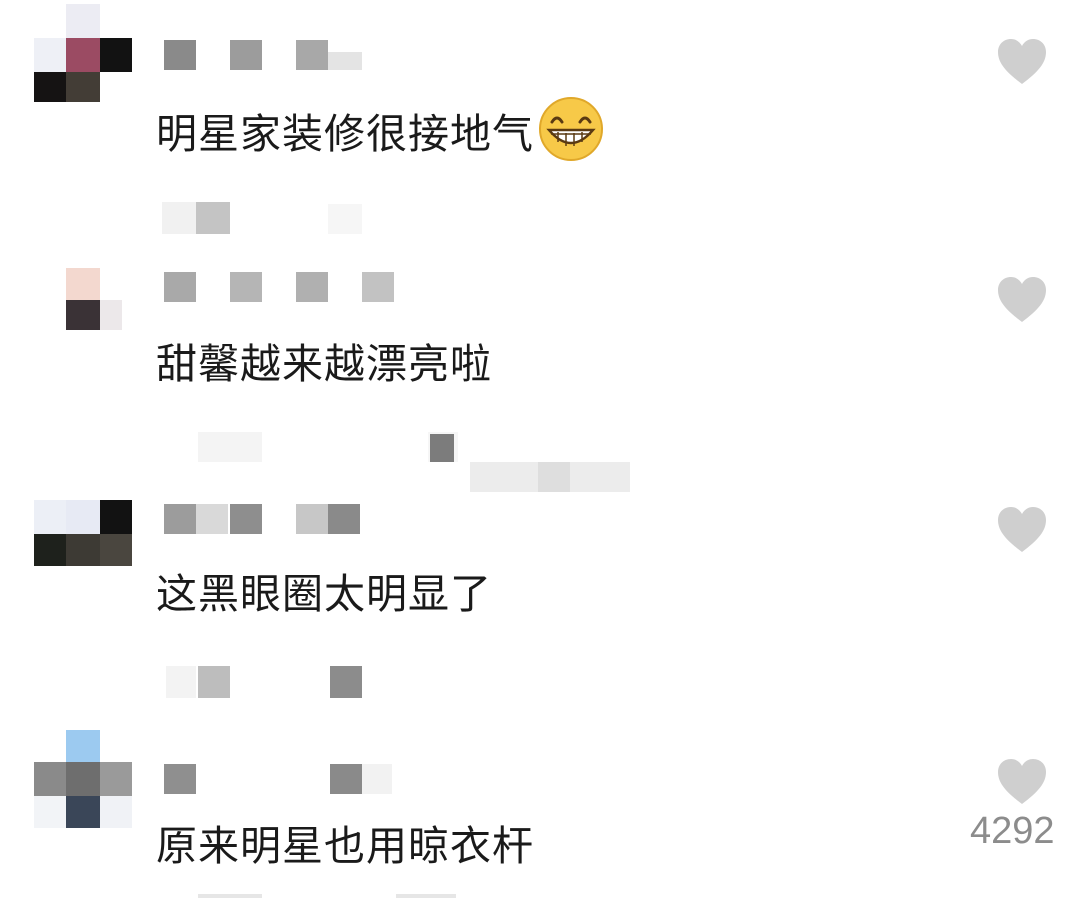 The width and height of the screenshot is (1080, 924). Describe the element at coordinates (324, 364) in the screenshot. I see `comment-text: 甜馨越来越漂亮啦` at that location.